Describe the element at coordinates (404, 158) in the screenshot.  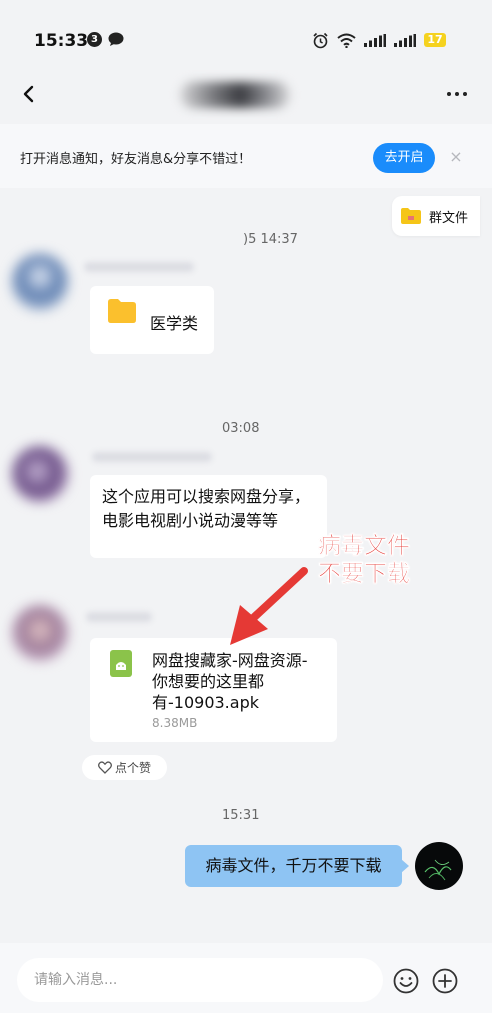
I see `enable-notifications-button: 去开启` at that location.